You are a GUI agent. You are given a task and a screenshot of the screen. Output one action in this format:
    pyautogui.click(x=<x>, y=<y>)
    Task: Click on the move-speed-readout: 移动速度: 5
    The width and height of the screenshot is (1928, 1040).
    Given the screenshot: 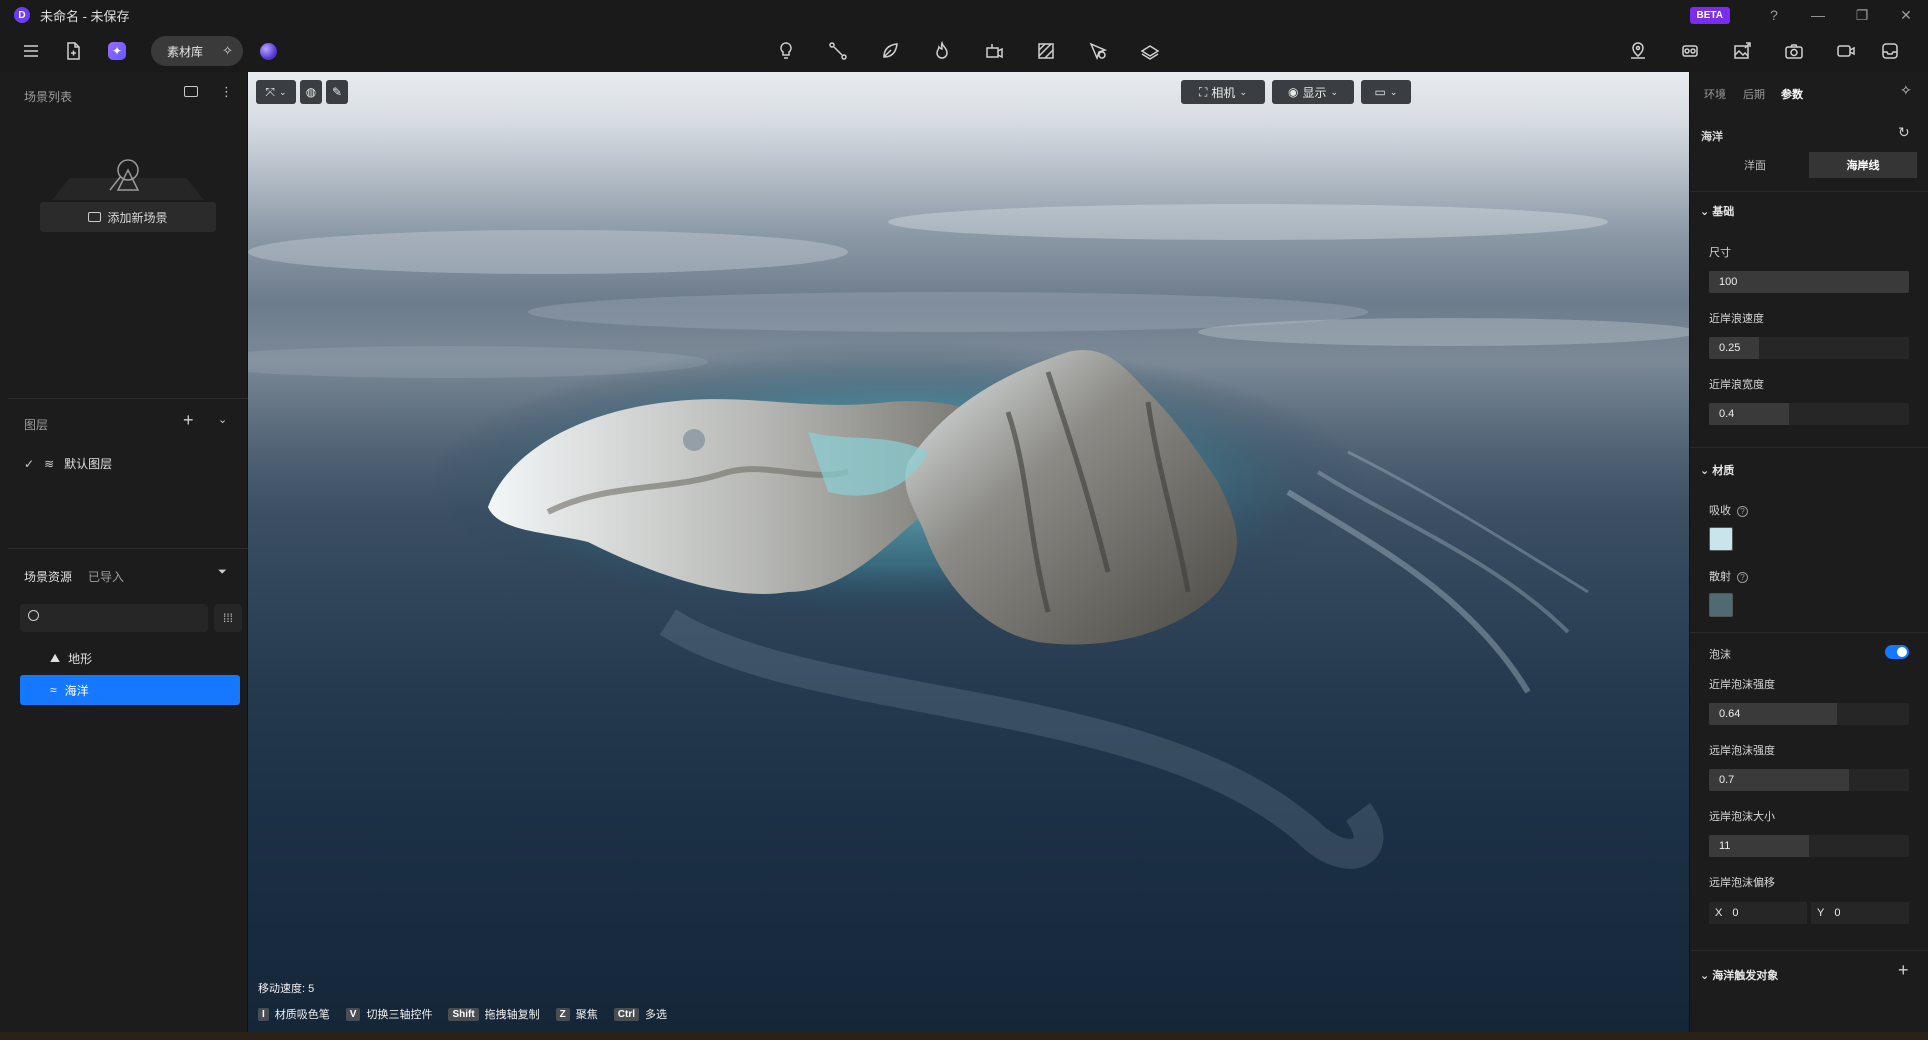 What is the action you would take?
    pyautogui.click(x=286, y=989)
    